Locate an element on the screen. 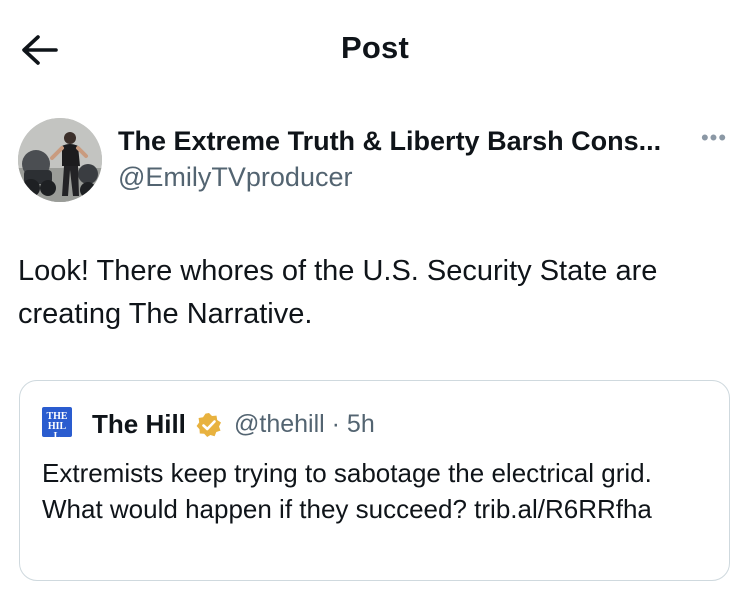 The width and height of the screenshot is (750, 609). page-title: Post is located at coordinates (375, 47).